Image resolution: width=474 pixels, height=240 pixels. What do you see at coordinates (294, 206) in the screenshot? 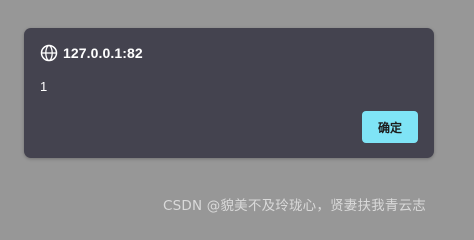
I see `watermark: CSDN @貌美不及玲珑心，贤妻扶我青云志` at bounding box center [294, 206].